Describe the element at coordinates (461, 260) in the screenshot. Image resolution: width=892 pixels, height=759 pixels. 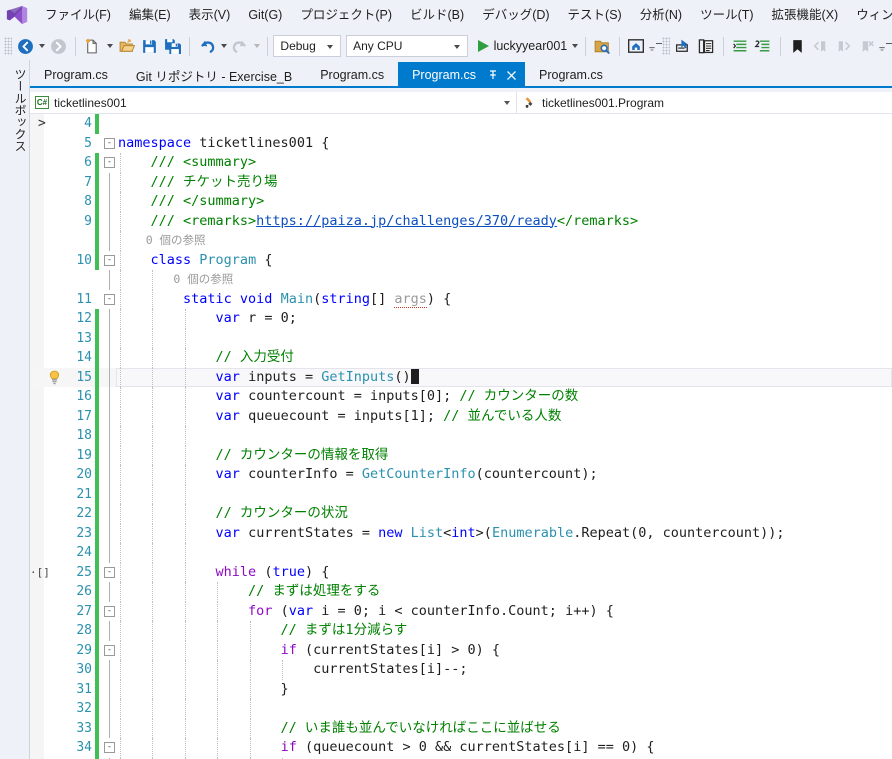
I see `code-line: 10- class Program {` at that location.